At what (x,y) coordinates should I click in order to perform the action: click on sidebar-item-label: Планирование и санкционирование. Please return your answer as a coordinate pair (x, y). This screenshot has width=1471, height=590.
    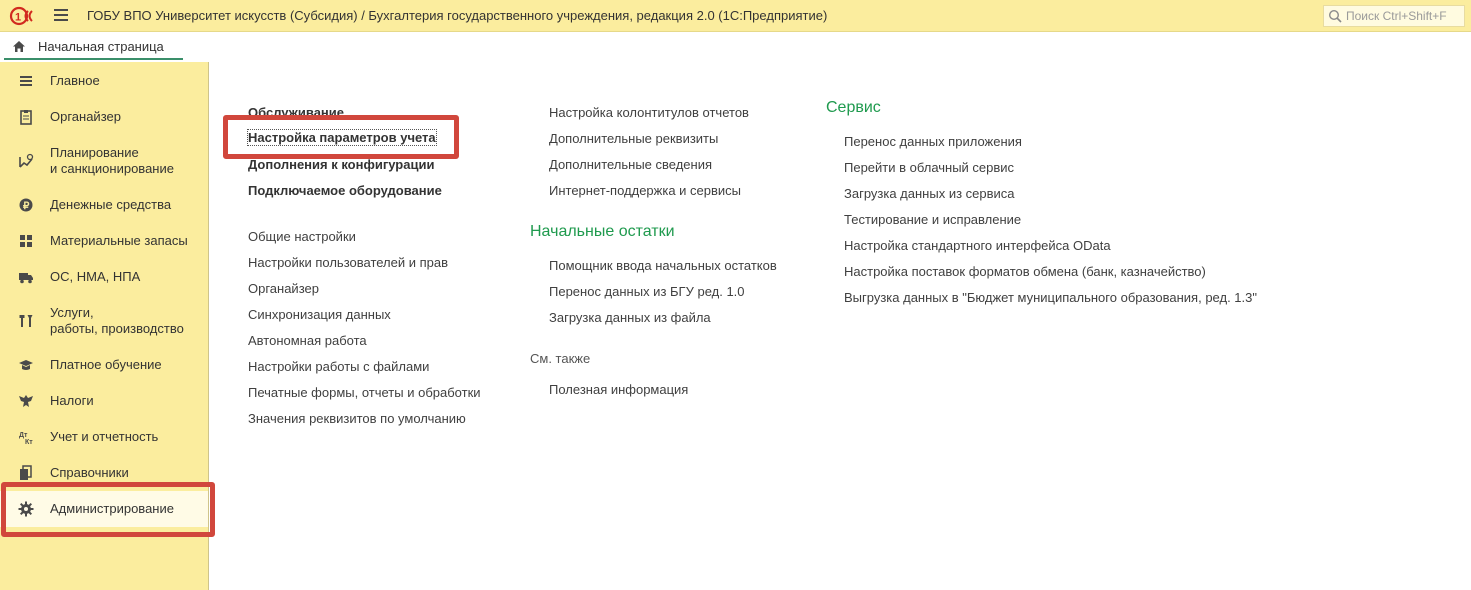
    Looking at the image, I should click on (112, 160).